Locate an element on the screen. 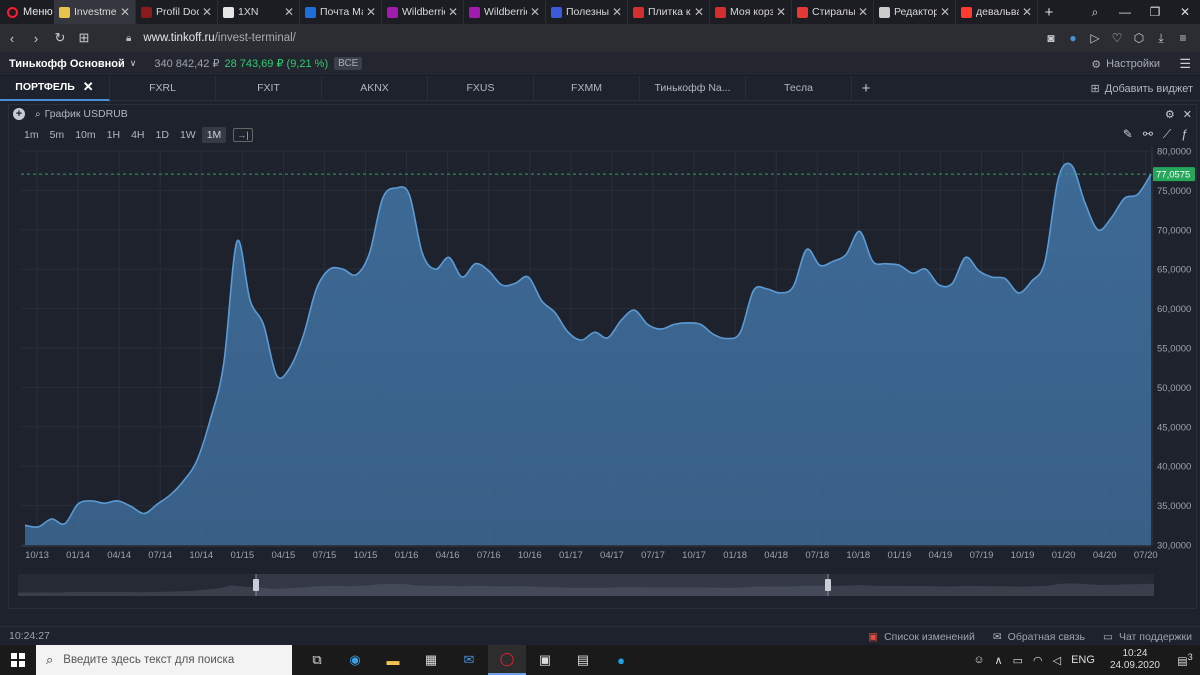 This screenshot has height=675, width=1200. edge-icon: ◉ is located at coordinates (355, 660).